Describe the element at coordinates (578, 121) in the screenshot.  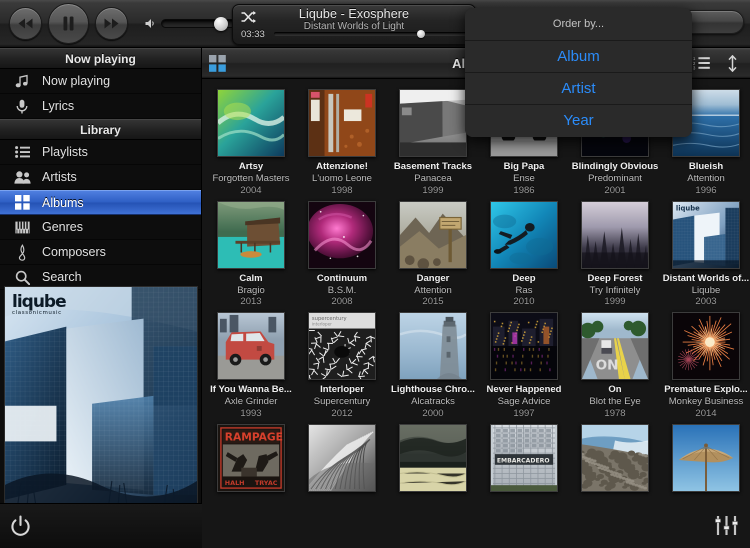
I see `dropdown-item-year: Year` at that location.